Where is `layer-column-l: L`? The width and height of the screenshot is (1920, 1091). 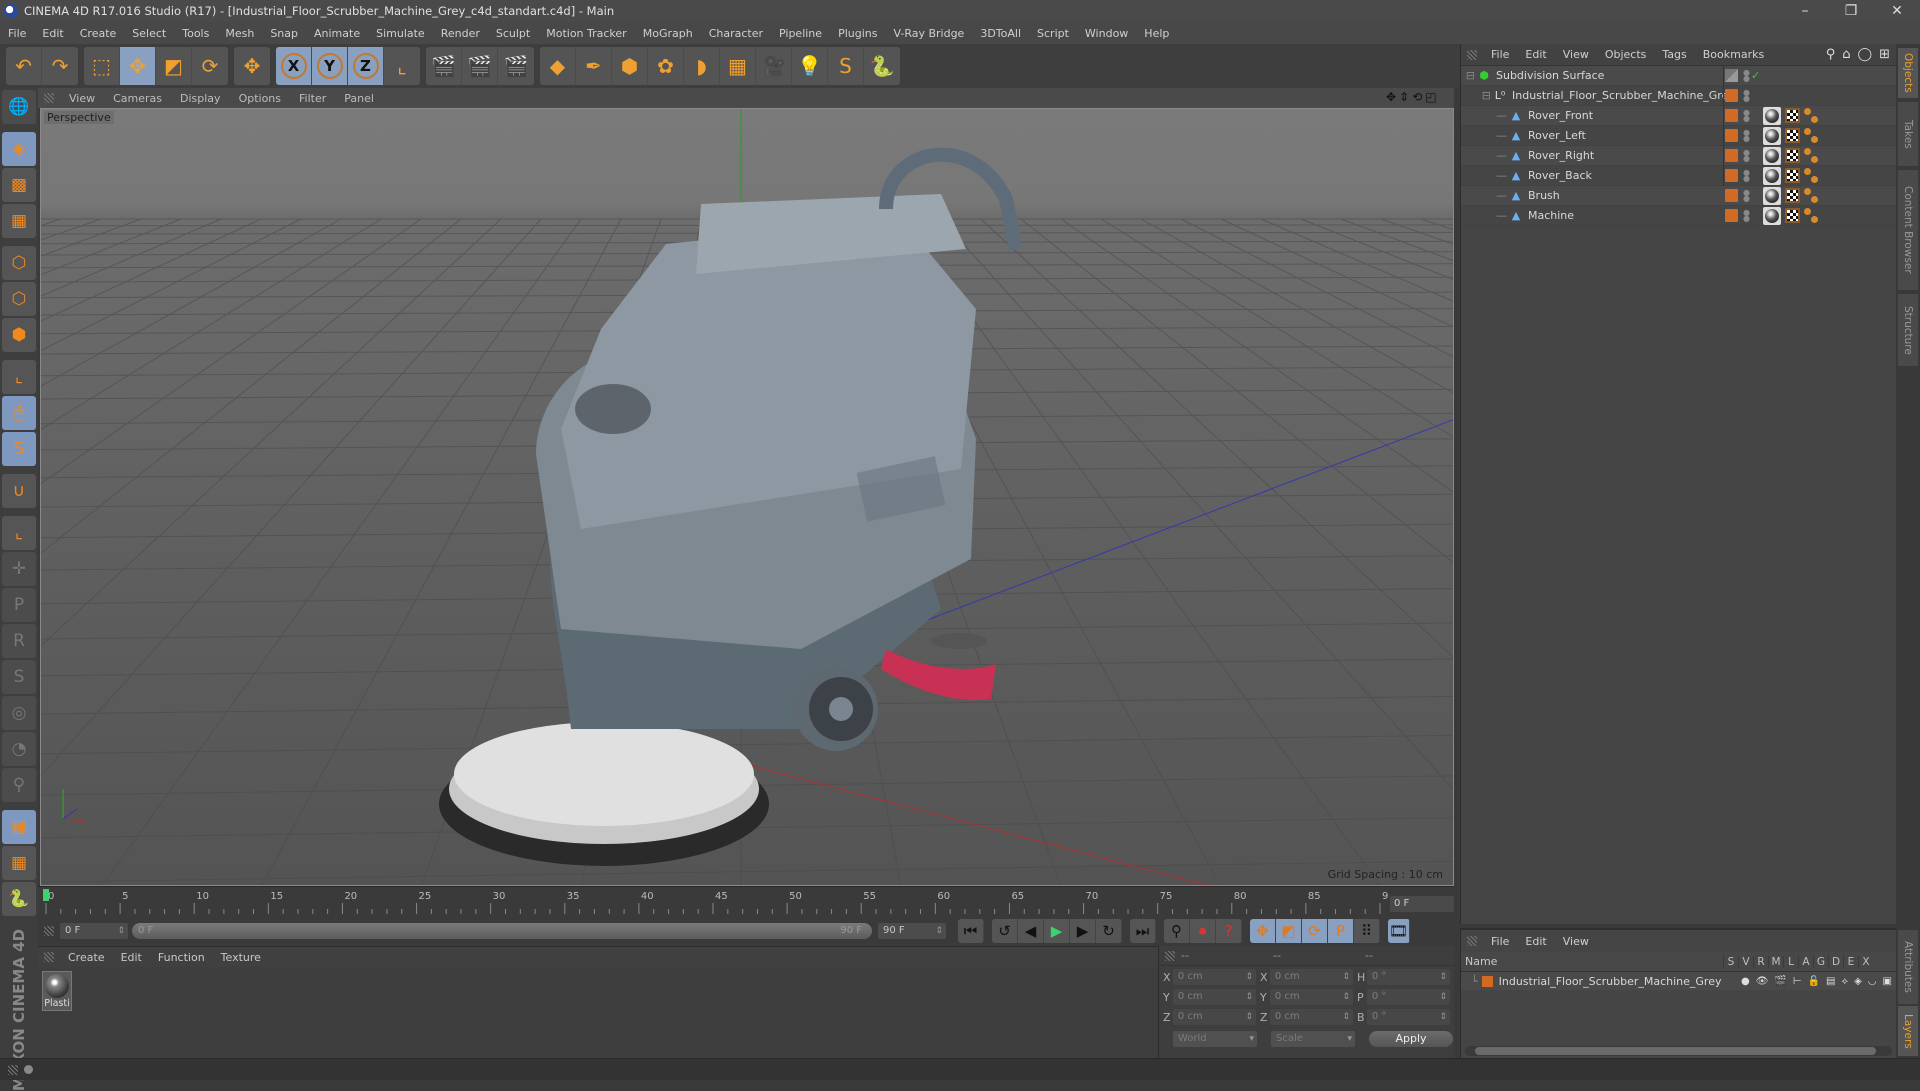 layer-column-l: L is located at coordinates (1790, 961).